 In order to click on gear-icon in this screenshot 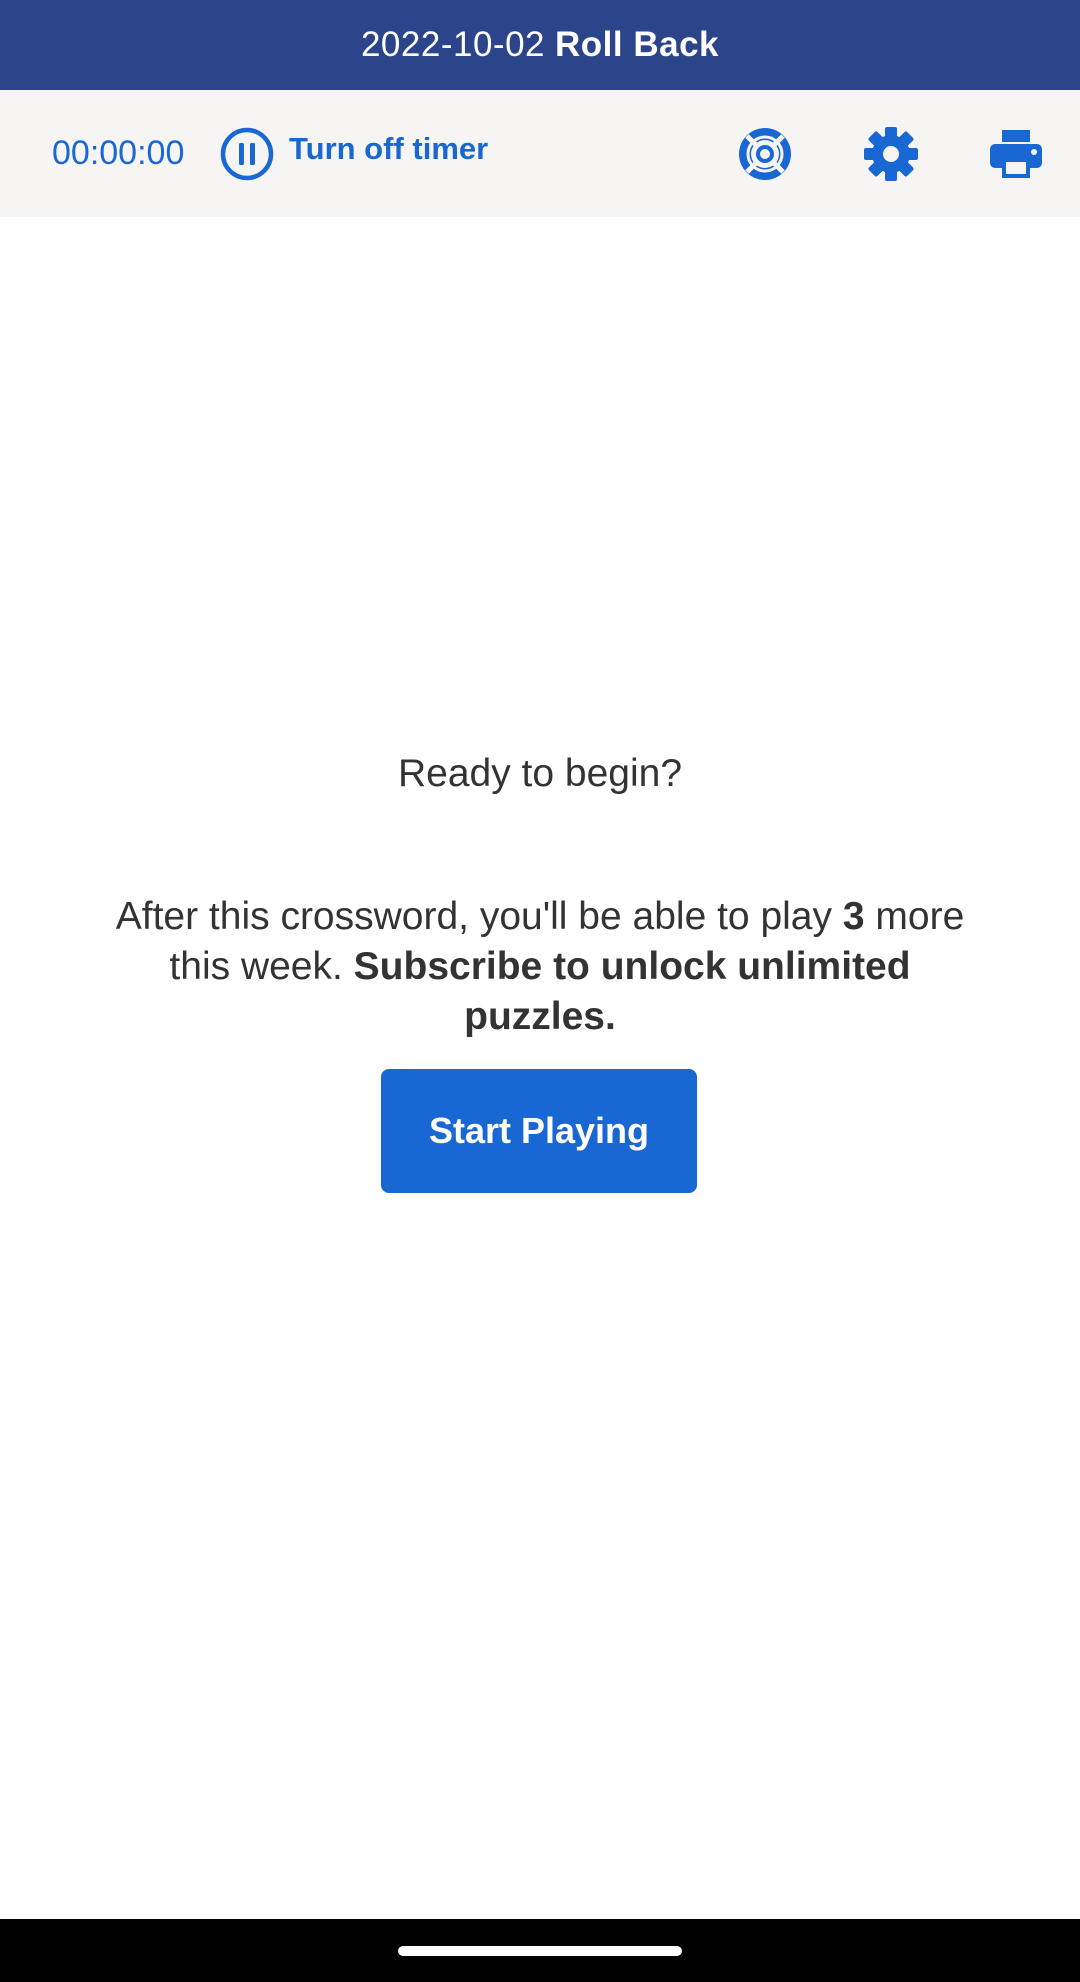, I will do `click(891, 154)`.